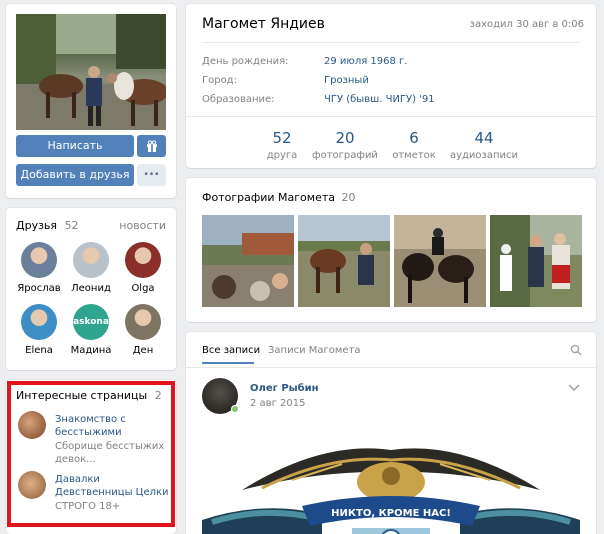 The width and height of the screenshot is (604, 534). Describe the element at coordinates (348, 197) in the screenshot. I see `photos-count: 20` at that location.